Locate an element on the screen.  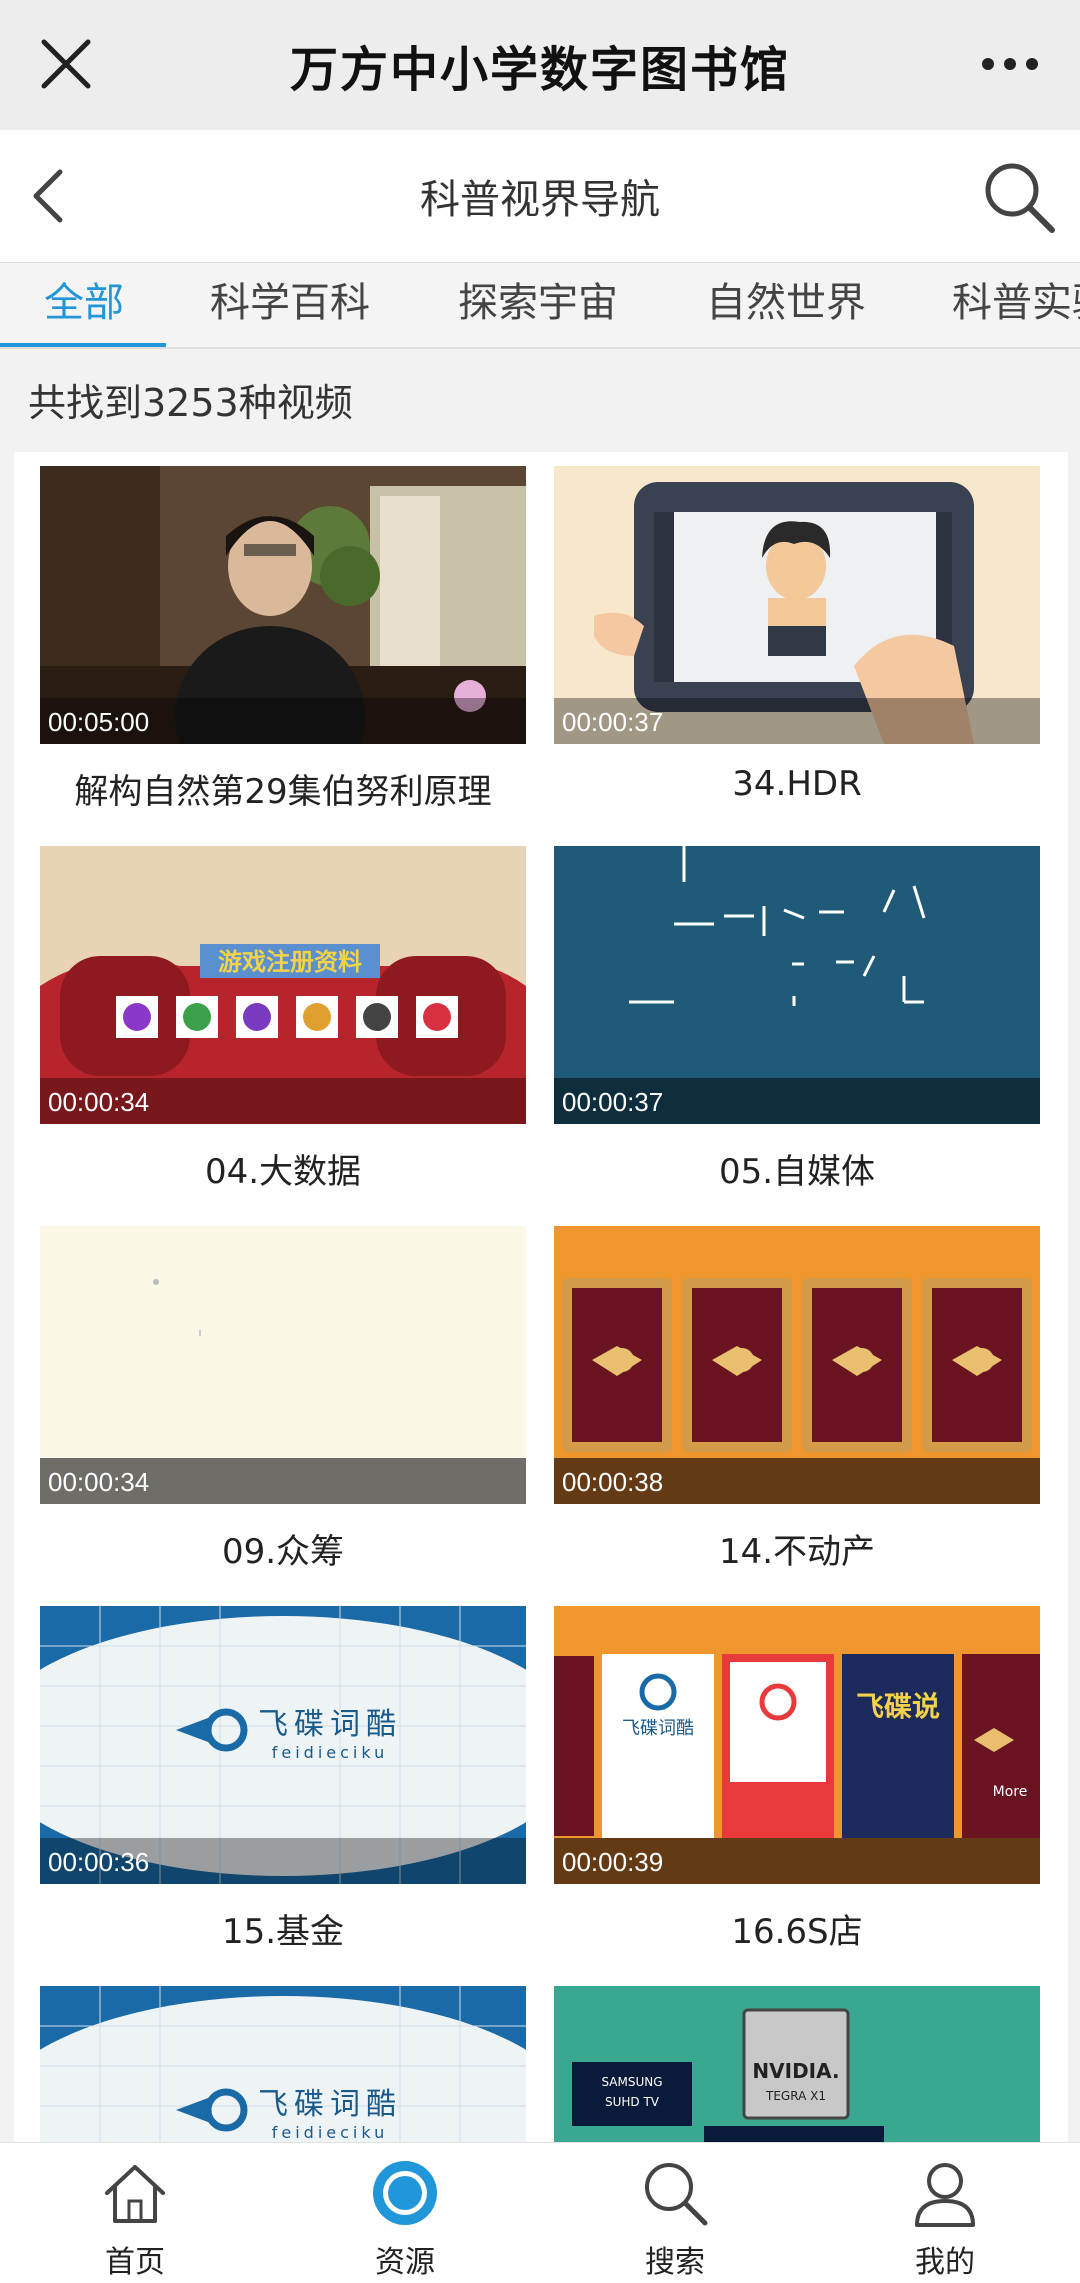
video-card: 00:00:38 14.不动产 is located at coordinates (797, 1399).